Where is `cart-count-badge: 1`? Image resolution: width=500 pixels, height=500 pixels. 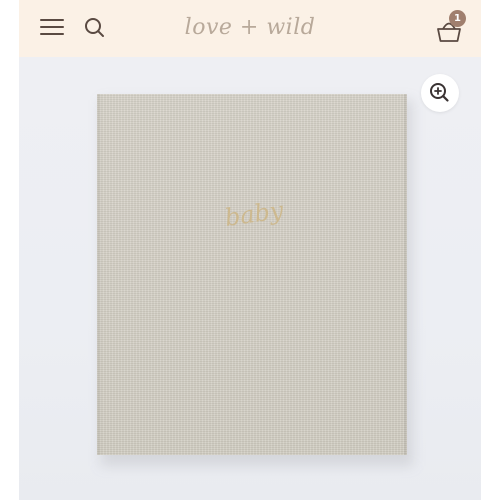 cart-count-badge: 1 is located at coordinates (457, 18).